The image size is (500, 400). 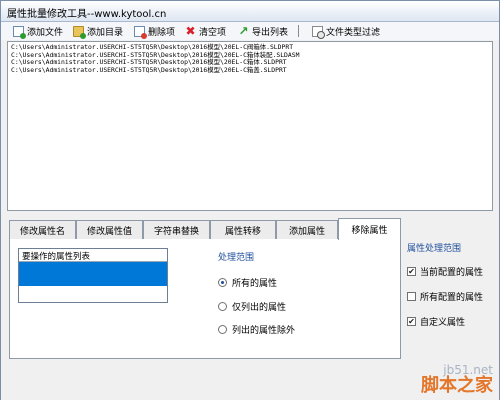 I want to click on check-all-configs: 所有配置的属性, so click(x=445, y=296).